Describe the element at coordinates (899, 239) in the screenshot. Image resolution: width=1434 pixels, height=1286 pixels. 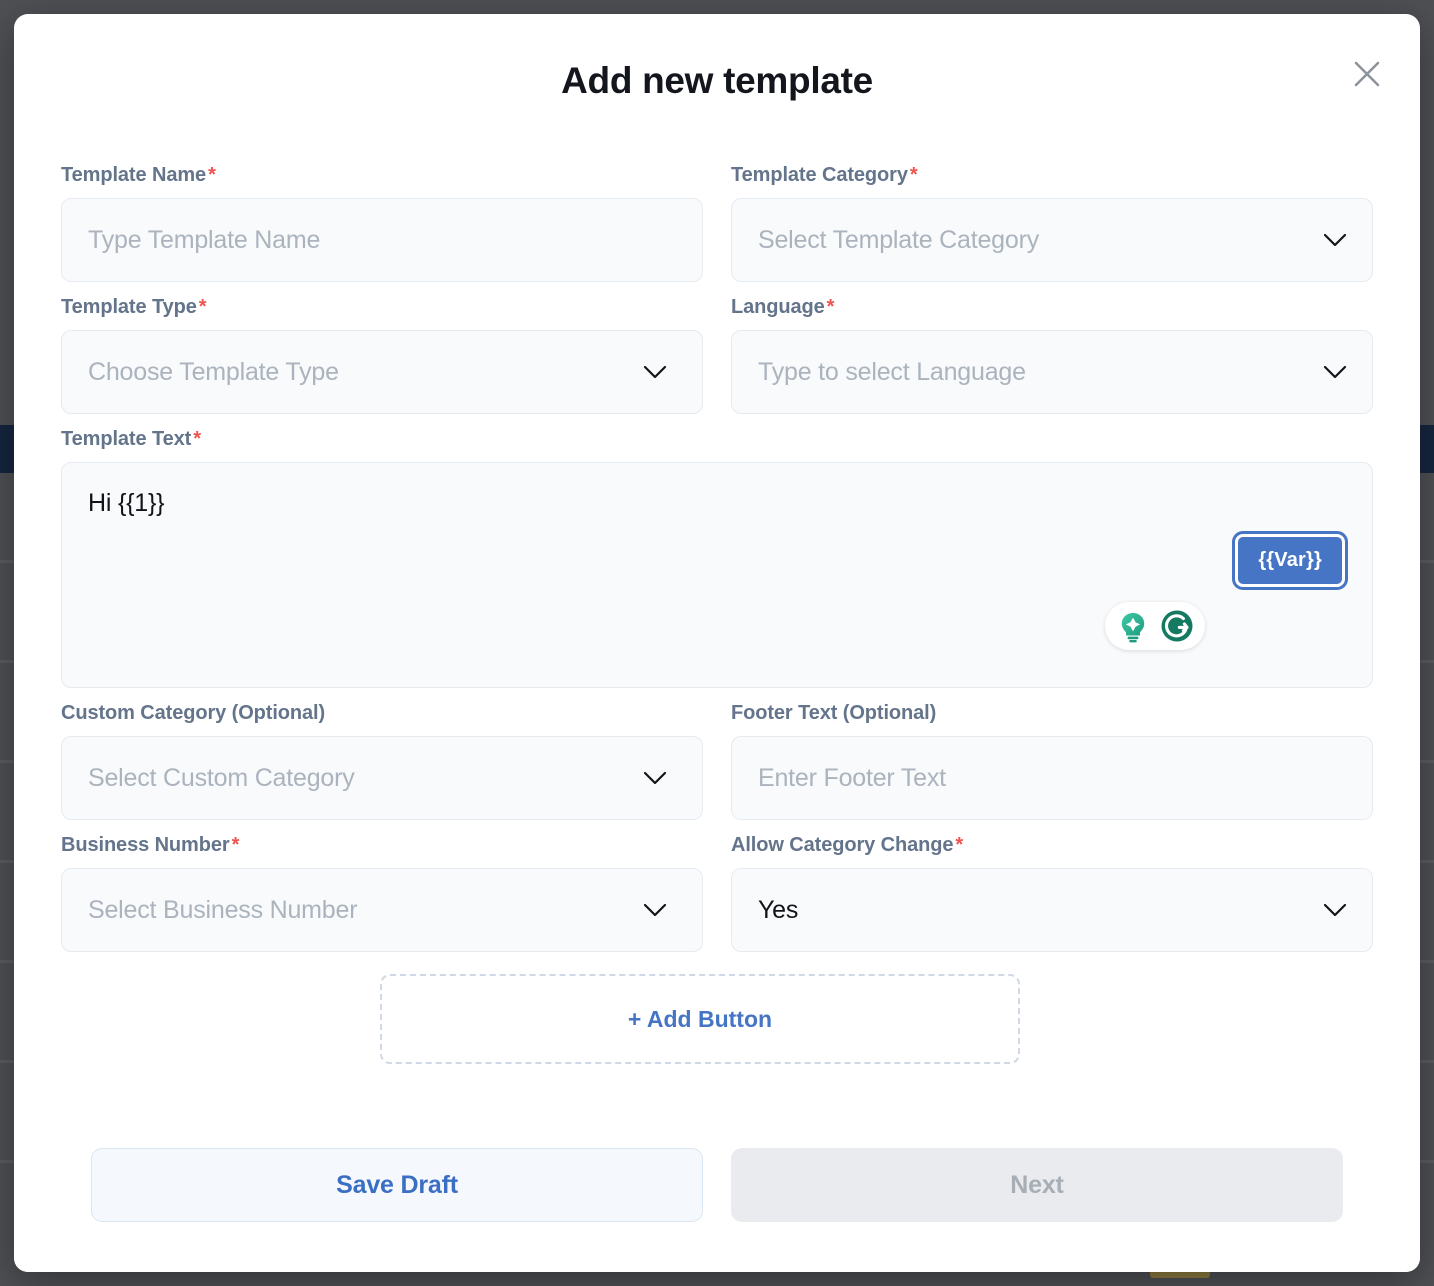
I see `placeholder-text: Select Template Category` at that location.